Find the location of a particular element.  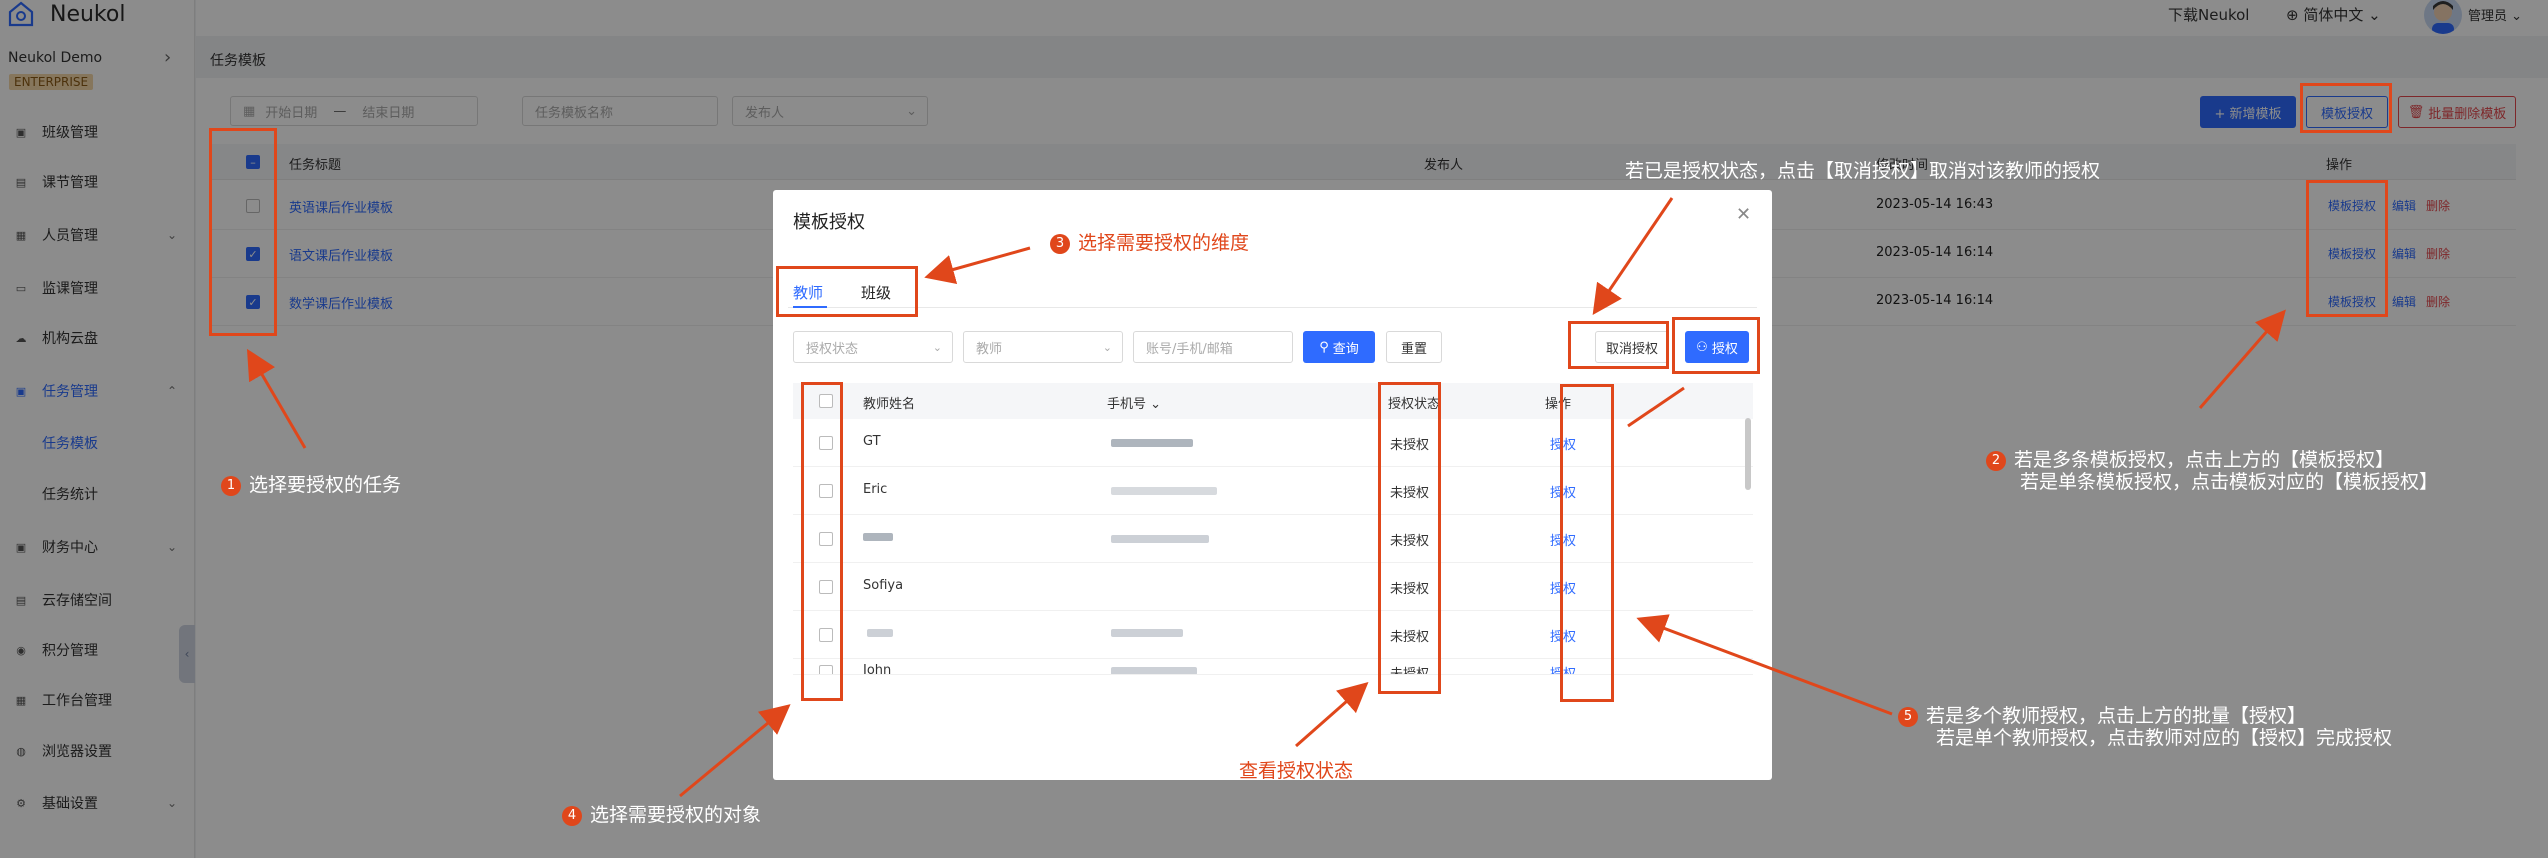

annotation-4: 4 选择需要授权的对象 is located at coordinates (661, 813).